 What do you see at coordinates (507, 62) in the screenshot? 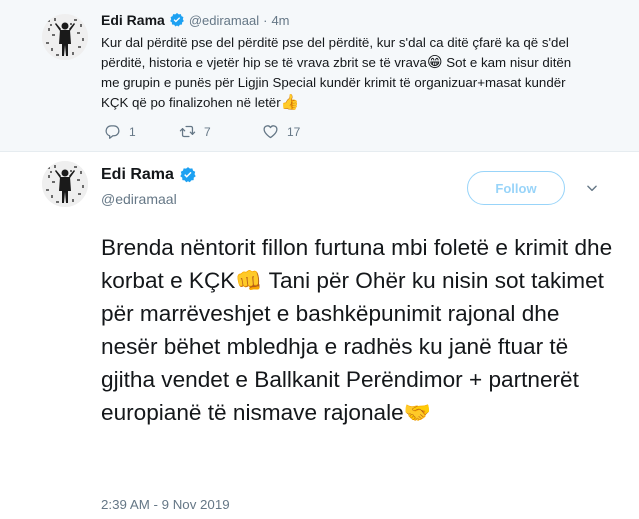
I see `tweet-text-segment: Sot e kam nisur ditën` at bounding box center [507, 62].